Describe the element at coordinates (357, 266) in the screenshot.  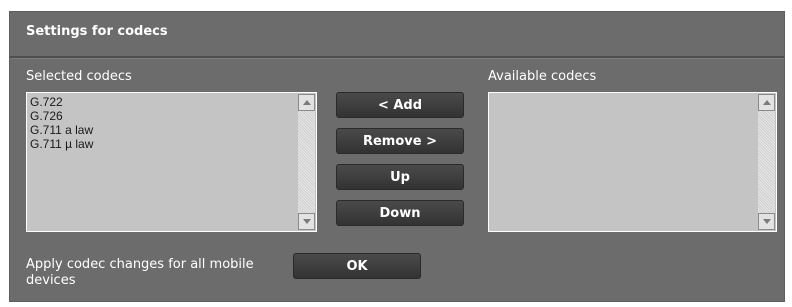
I see `ok-button: OK` at that location.